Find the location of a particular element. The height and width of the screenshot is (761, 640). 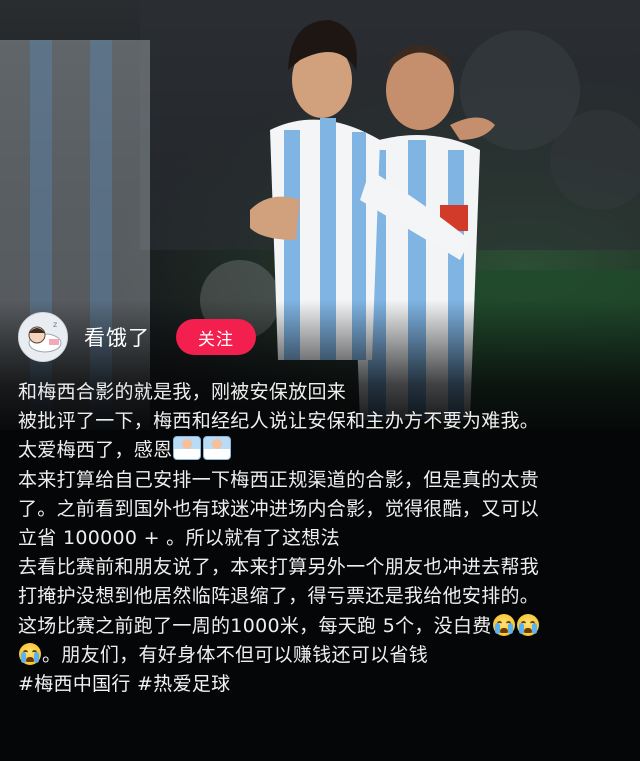

post-line: 立省 100000 + 。所以就有了这想法 is located at coordinates (179, 537).